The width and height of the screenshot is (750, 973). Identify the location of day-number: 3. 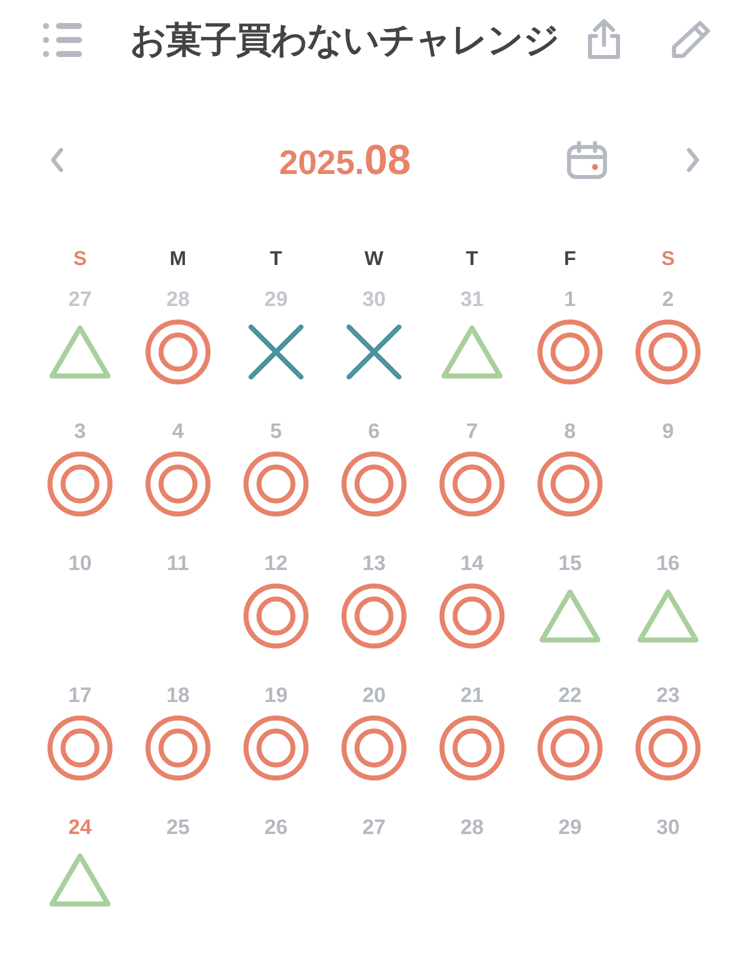
(80, 432).